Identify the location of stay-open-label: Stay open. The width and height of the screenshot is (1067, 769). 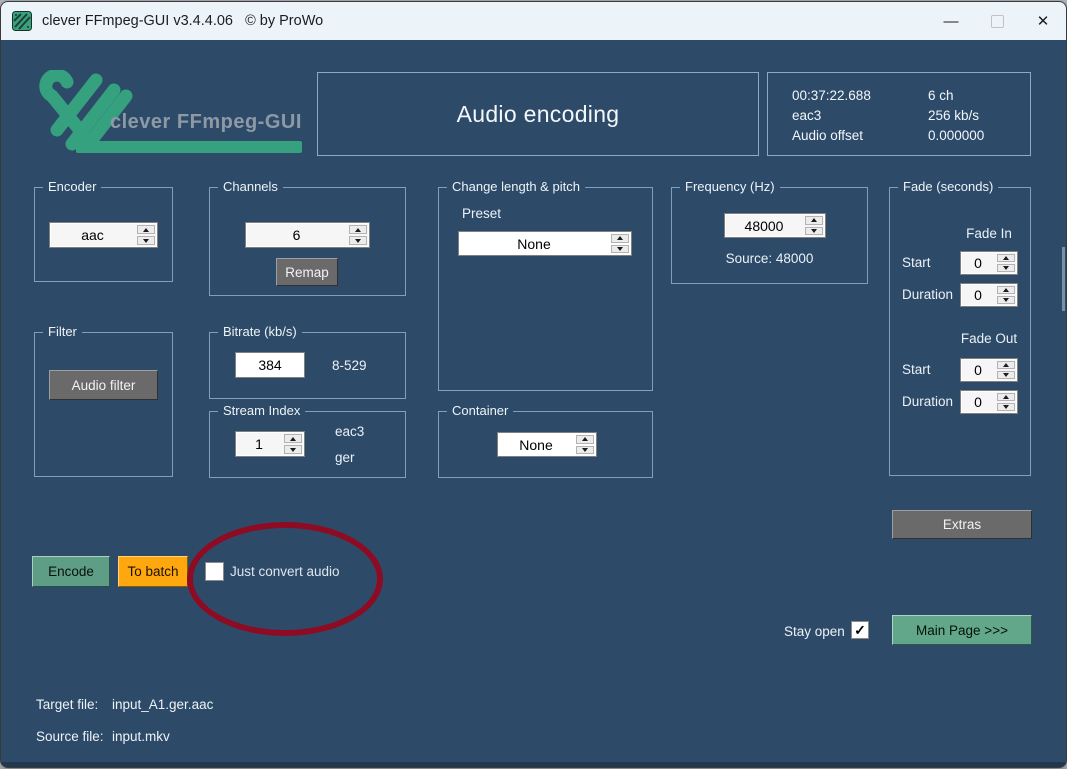
(814, 631).